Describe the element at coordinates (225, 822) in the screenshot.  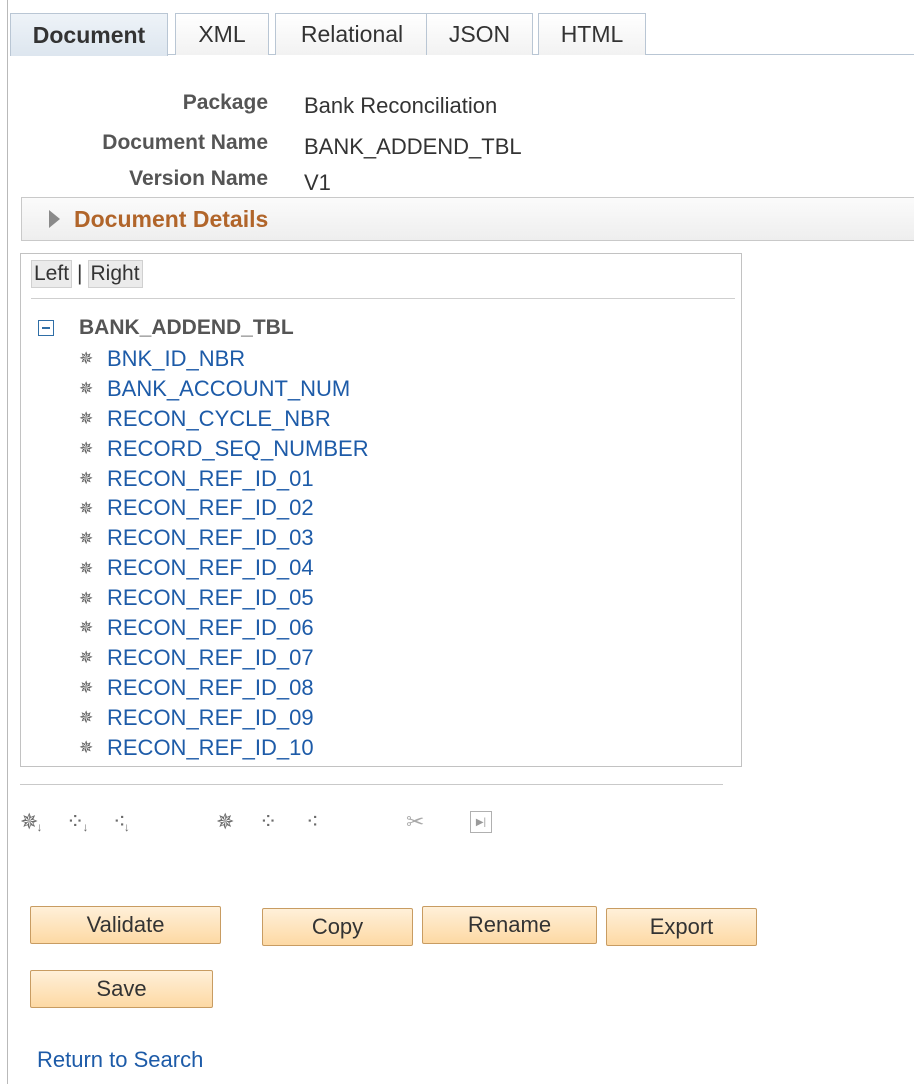
I see `add-primitive-icon: ✵` at that location.